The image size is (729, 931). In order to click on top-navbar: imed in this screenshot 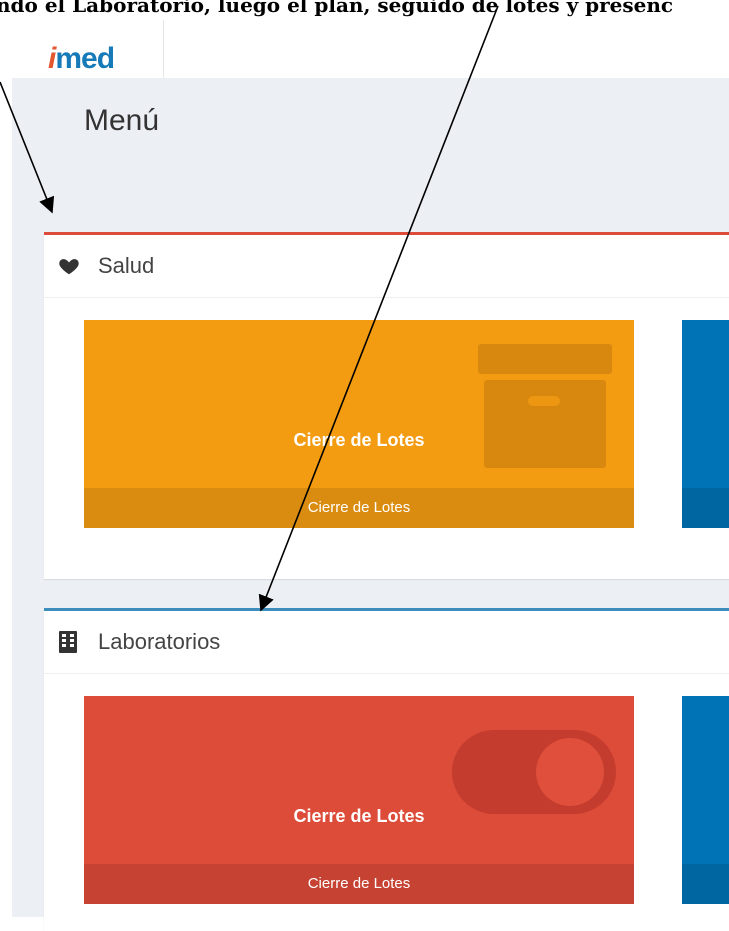, I will do `click(364, 49)`.